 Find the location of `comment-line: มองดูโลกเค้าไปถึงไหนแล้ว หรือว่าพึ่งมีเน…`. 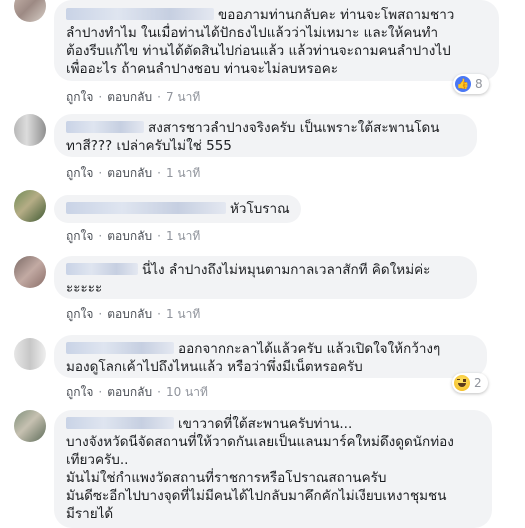

comment-line: มองดูโลกเค้าไปถึงไหนแล้ว หรือว่าพึ่งมีเน… is located at coordinates (214, 367).